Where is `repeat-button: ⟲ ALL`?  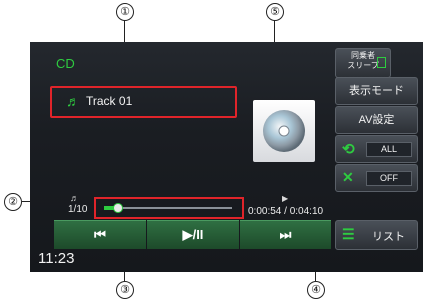
repeat-button: ⟲ ALL is located at coordinates (376, 149).